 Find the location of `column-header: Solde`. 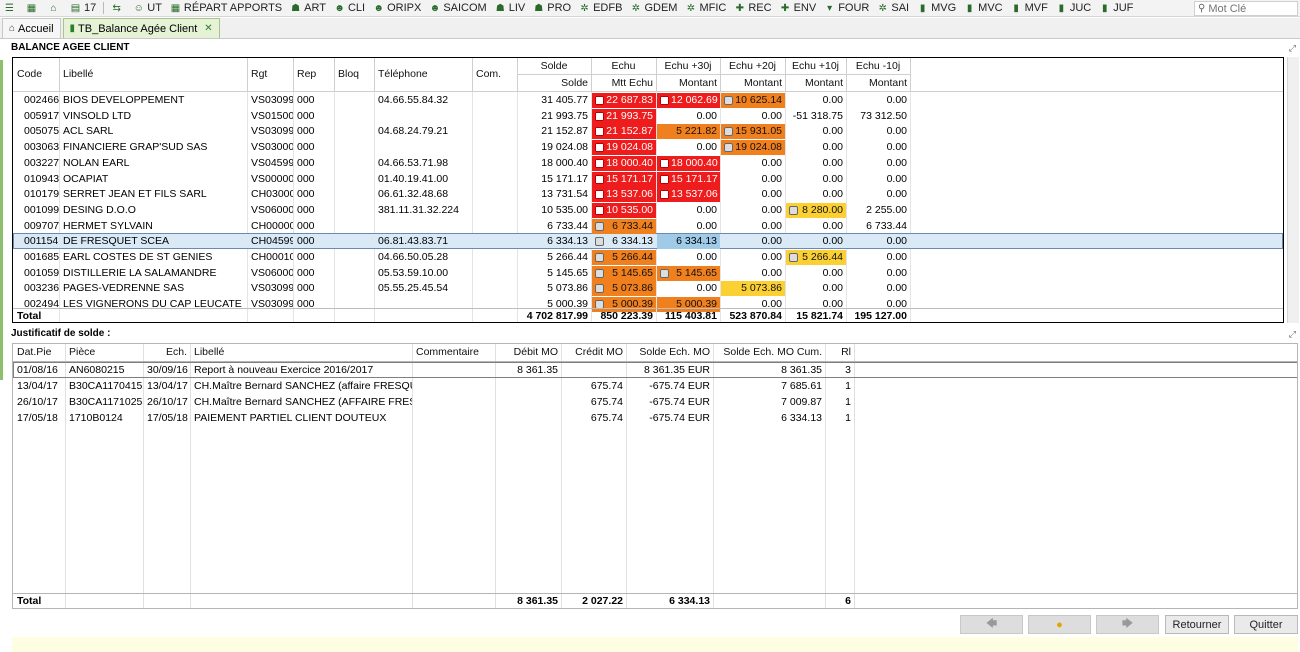

column-header: Solde is located at coordinates (554, 83).